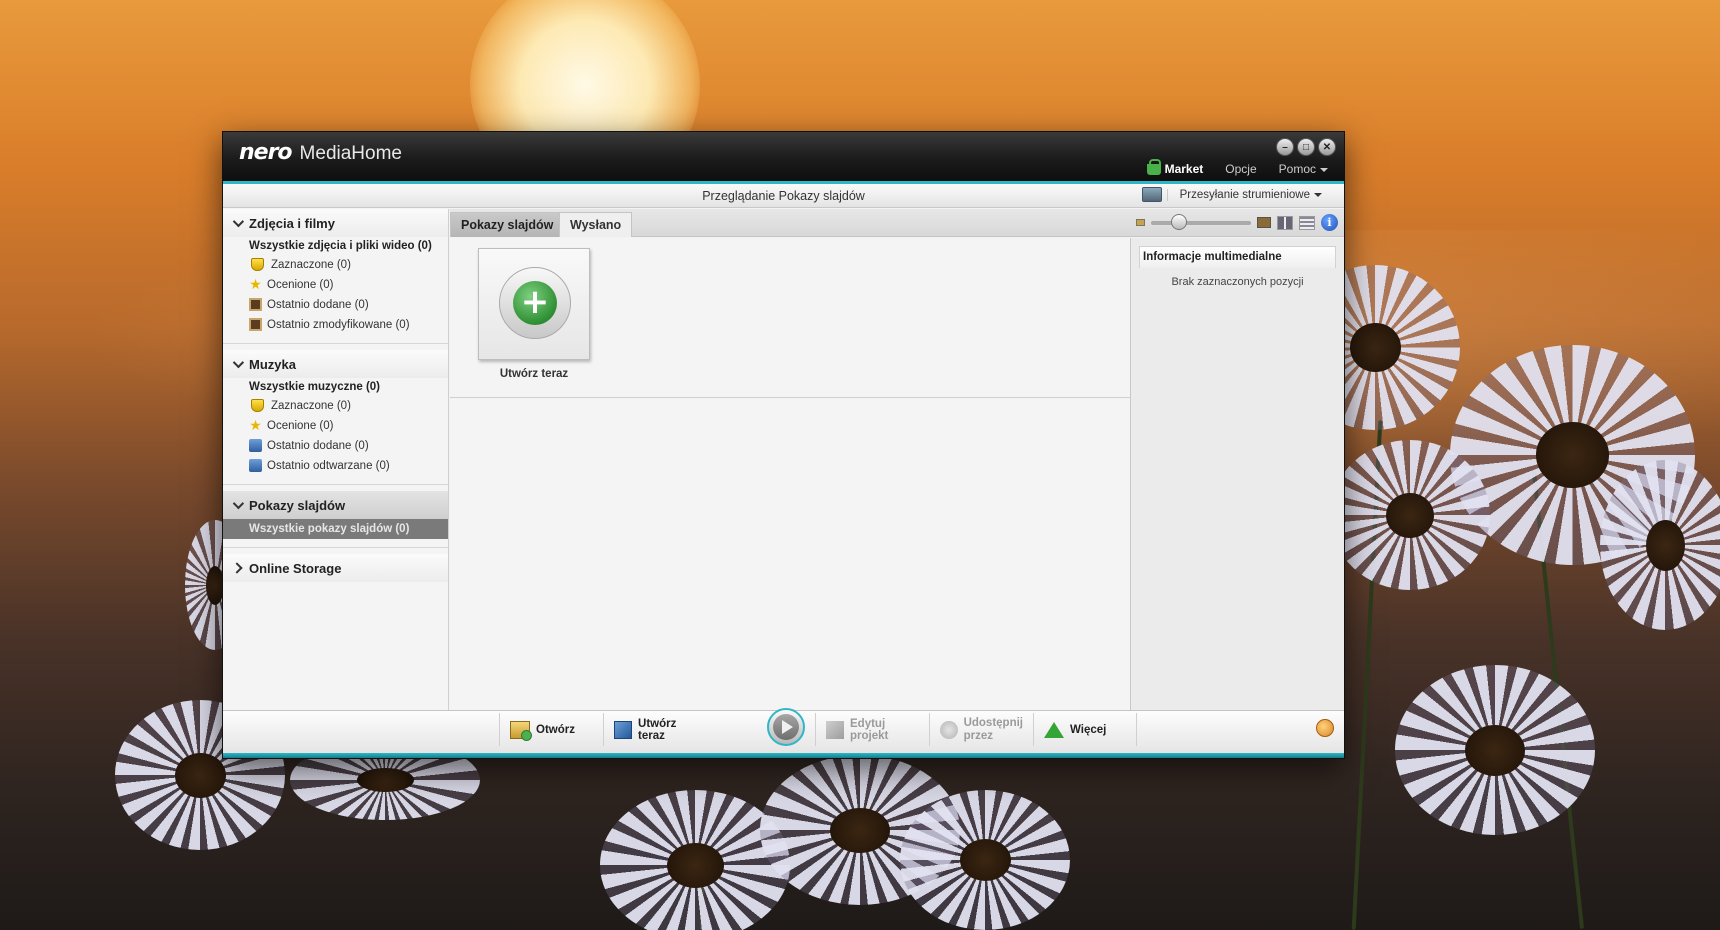  I want to click on section-header-slideshows: Pokazy slajdów, so click(335, 505).